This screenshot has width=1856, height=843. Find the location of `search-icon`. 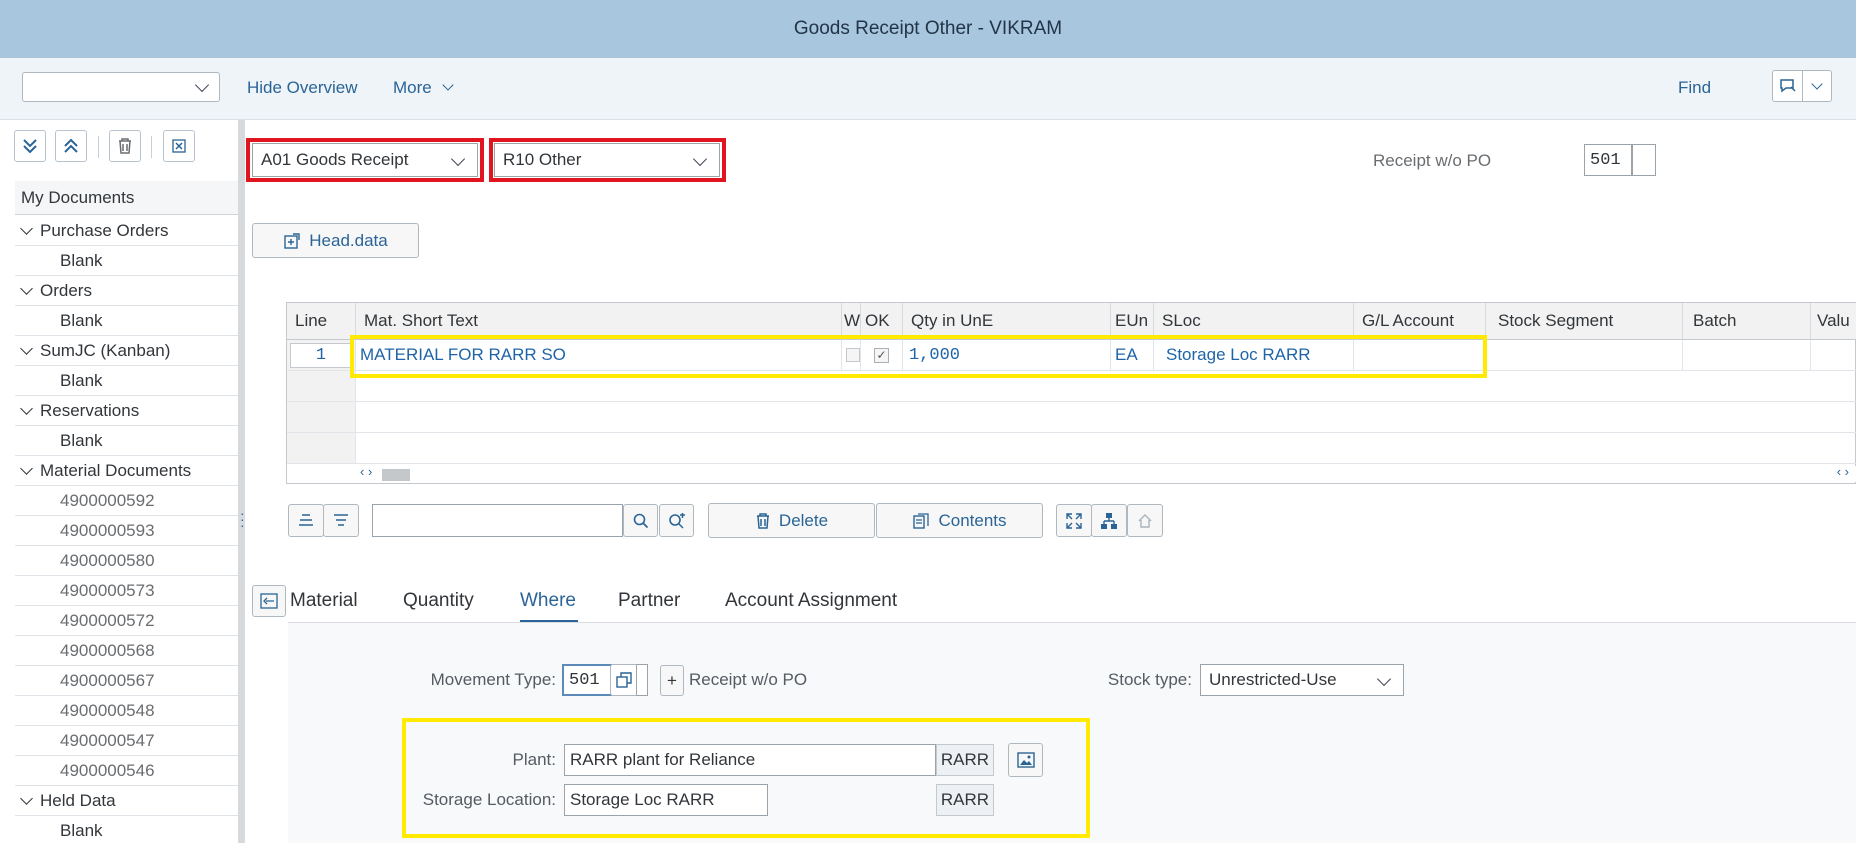

search-icon is located at coordinates (640, 520).